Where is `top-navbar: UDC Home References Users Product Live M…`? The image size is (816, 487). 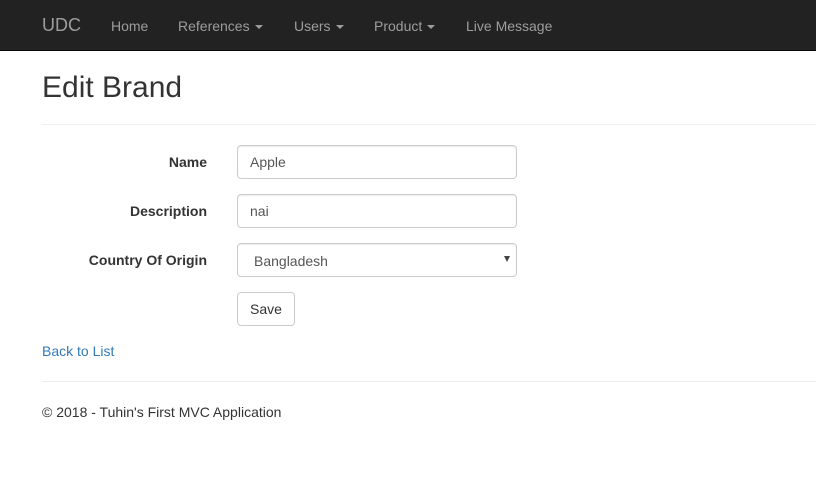
top-navbar: UDC Home References Users Product Live M… is located at coordinates (408, 25).